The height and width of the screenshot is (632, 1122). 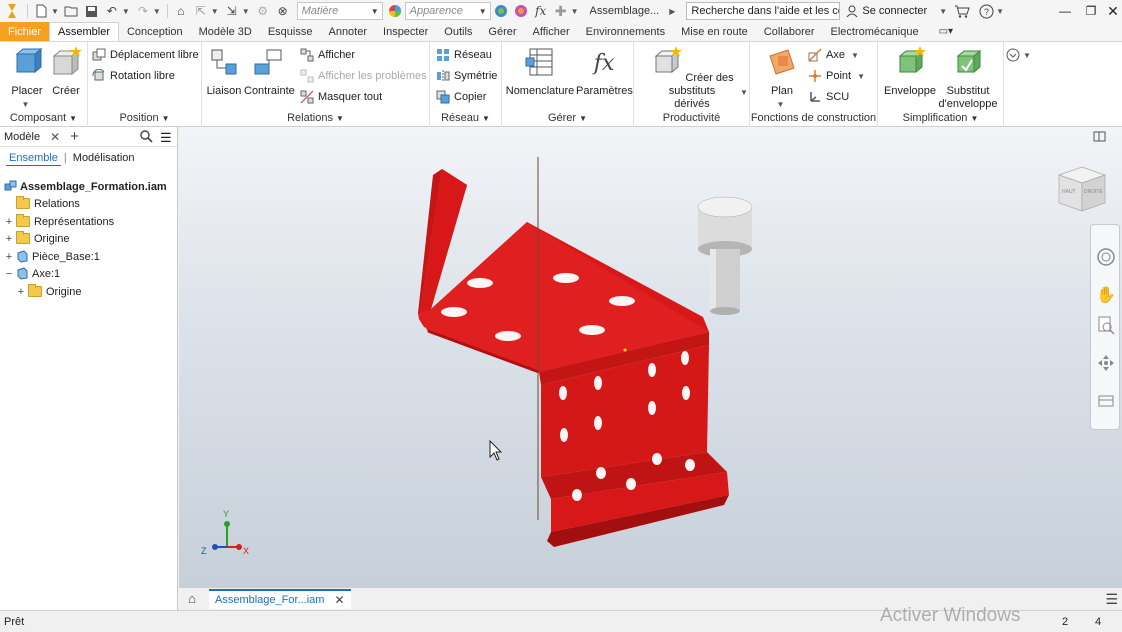 What do you see at coordinates (59, 221) in the screenshot?
I see `tree-item-representations: + Représentations` at bounding box center [59, 221].